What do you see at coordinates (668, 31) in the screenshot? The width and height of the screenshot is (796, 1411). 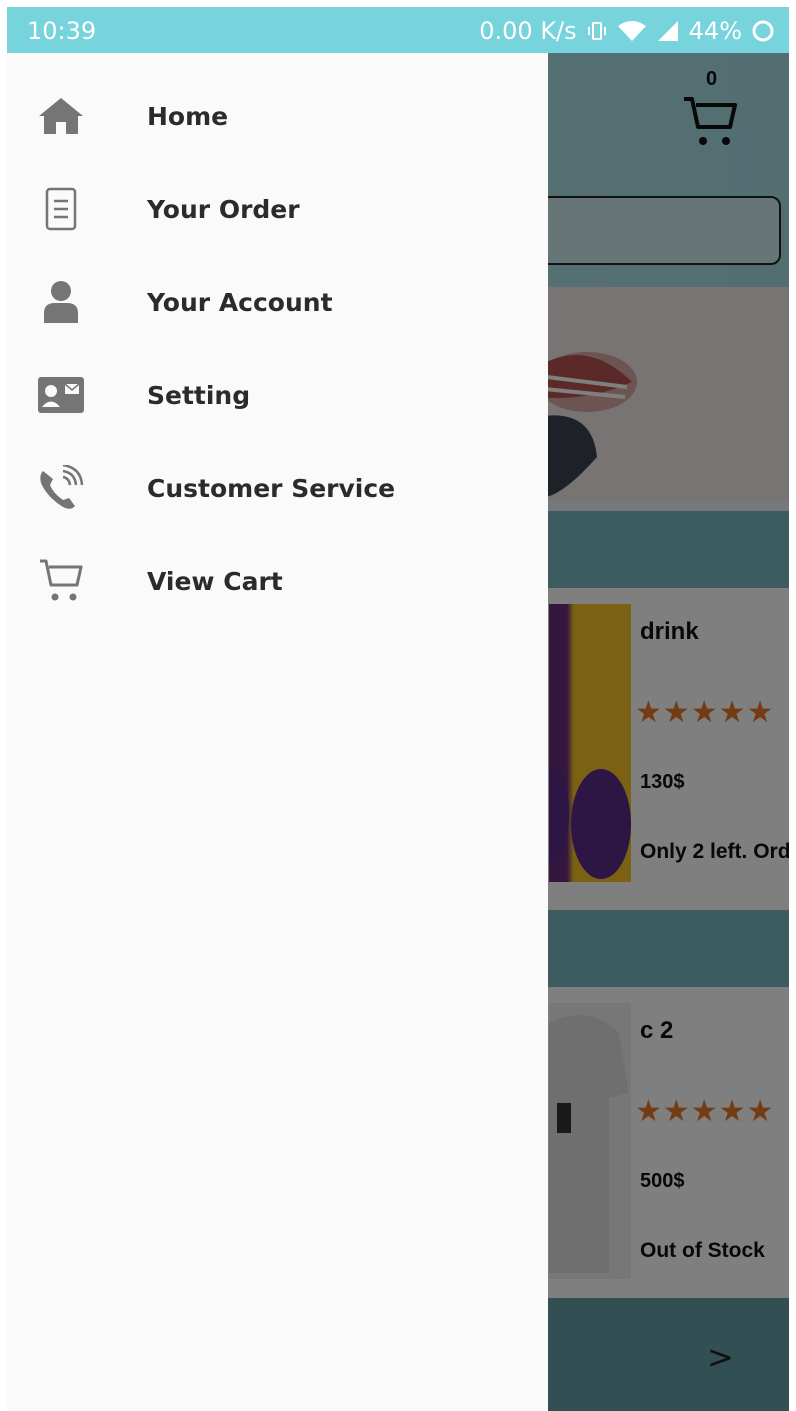 I see `signal-icon` at bounding box center [668, 31].